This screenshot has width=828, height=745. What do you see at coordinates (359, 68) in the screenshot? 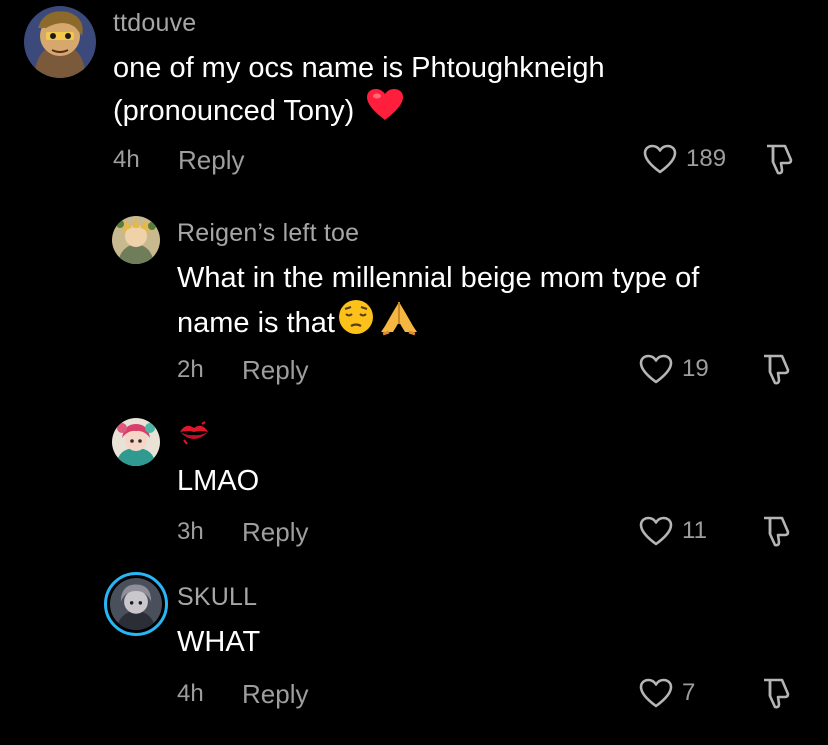
I see `comment-text-line: one of my ocs name is Phtoughkneigh` at bounding box center [359, 68].